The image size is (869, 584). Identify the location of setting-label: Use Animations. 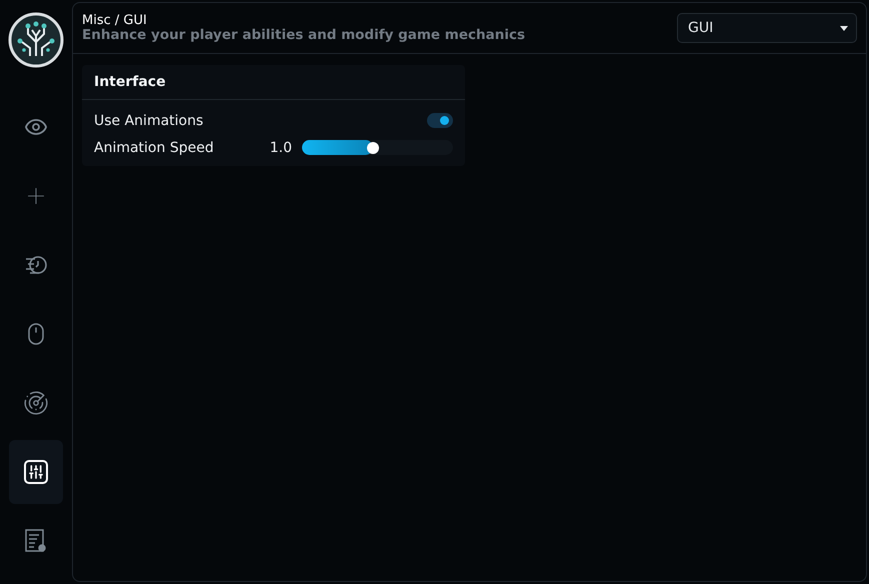
(149, 120).